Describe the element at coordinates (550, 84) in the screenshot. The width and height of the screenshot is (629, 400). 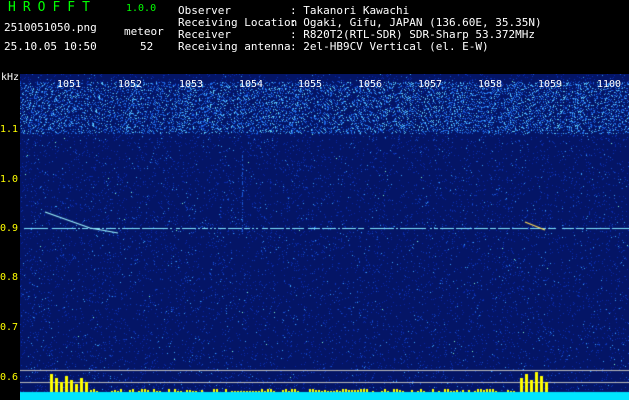
I see `x-tick-label: 1059` at that location.